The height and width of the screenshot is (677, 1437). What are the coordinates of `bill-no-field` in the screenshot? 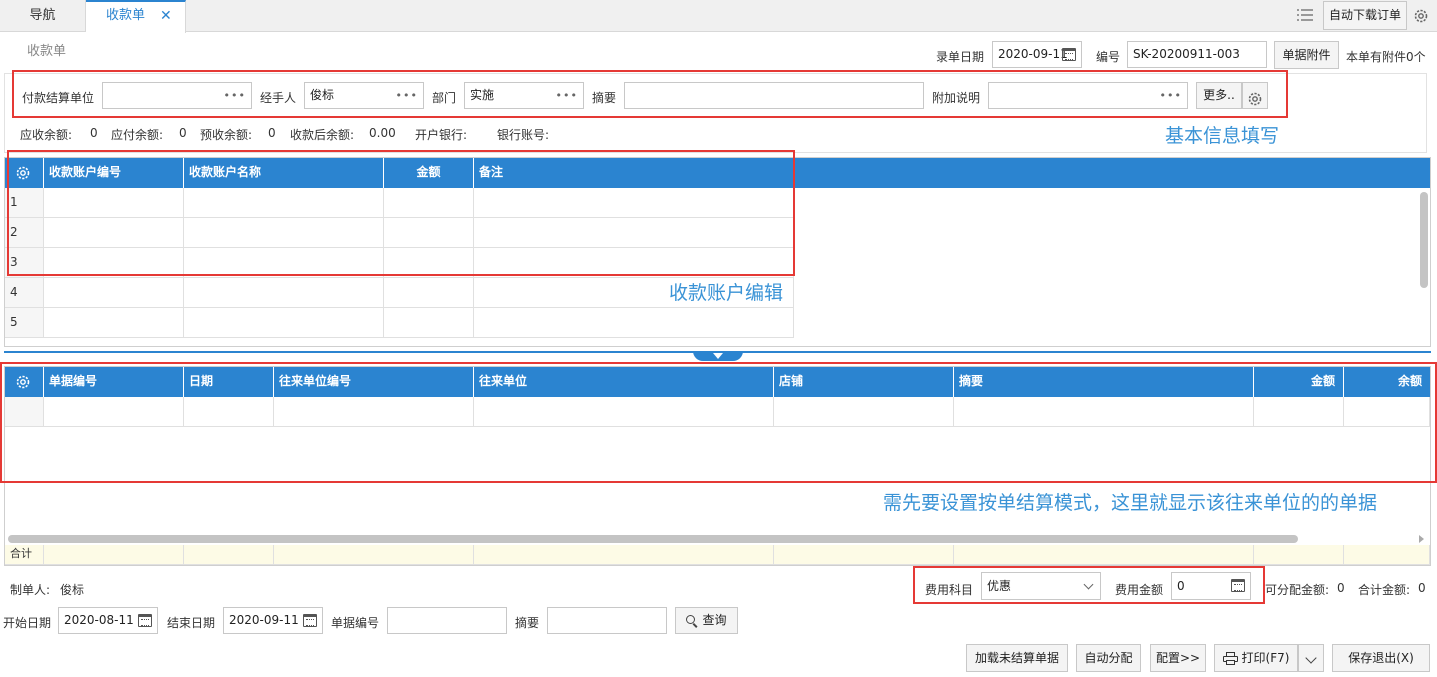 It's located at (447, 620).